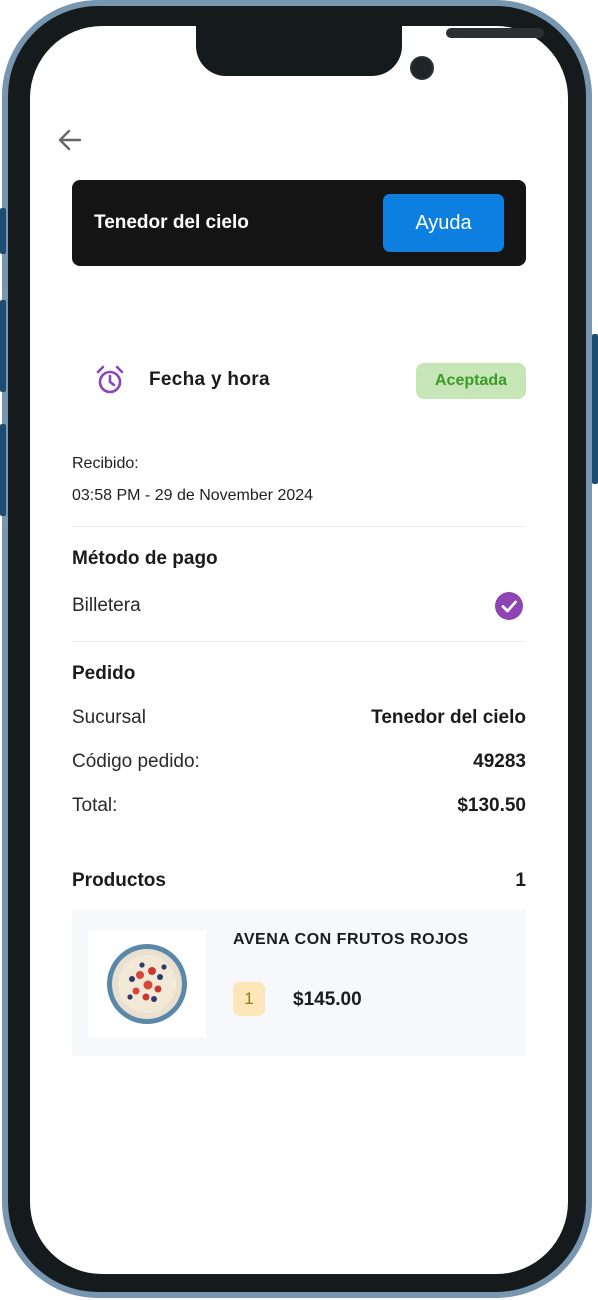  Describe the element at coordinates (471, 381) in the screenshot. I see `status-badge: Aceptada` at that location.